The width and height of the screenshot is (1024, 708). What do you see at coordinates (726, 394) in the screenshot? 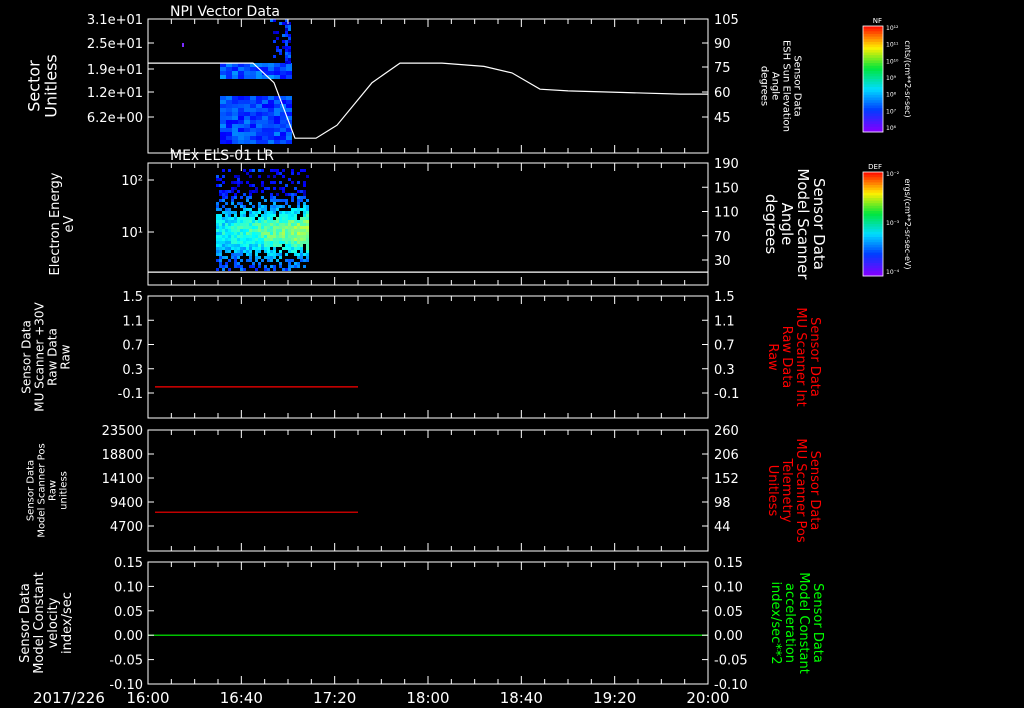
I see `y2-tick-label: -0.1` at bounding box center [726, 394].